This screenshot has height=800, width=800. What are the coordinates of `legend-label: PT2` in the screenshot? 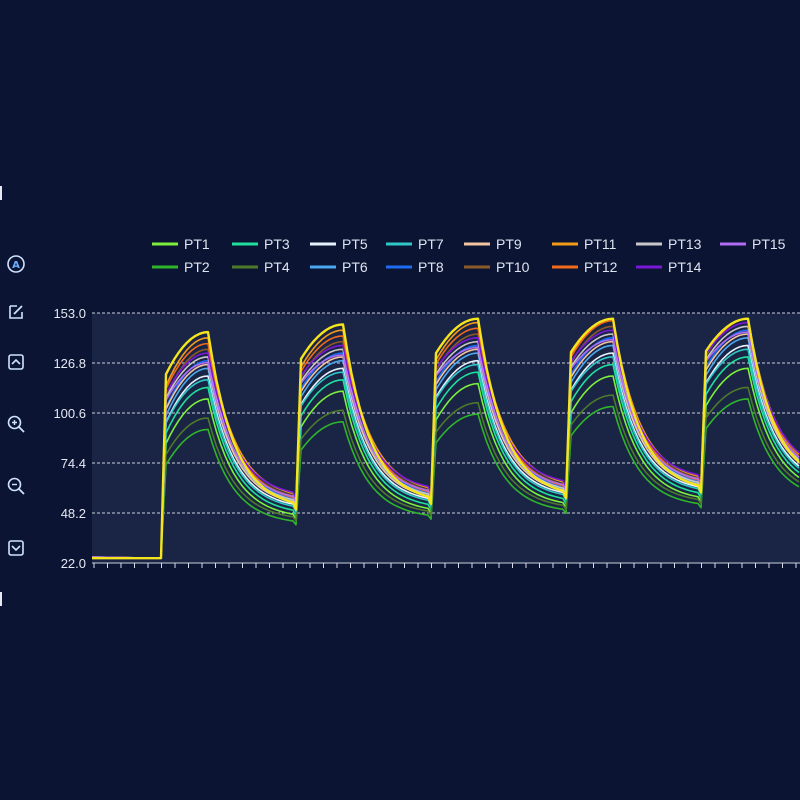 It's located at (197, 267).